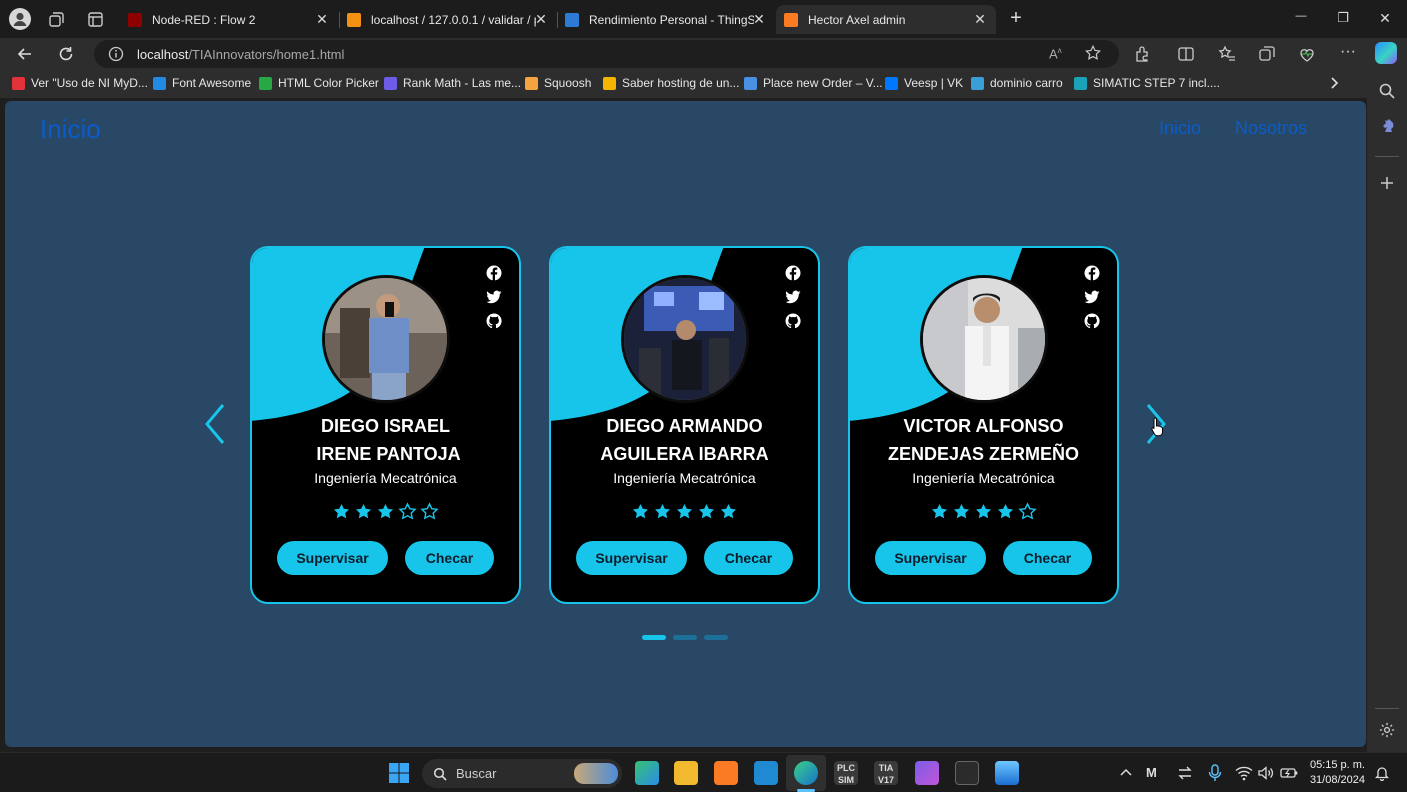 The height and width of the screenshot is (792, 1407). I want to click on favorite-star-icon, so click(1093, 53).